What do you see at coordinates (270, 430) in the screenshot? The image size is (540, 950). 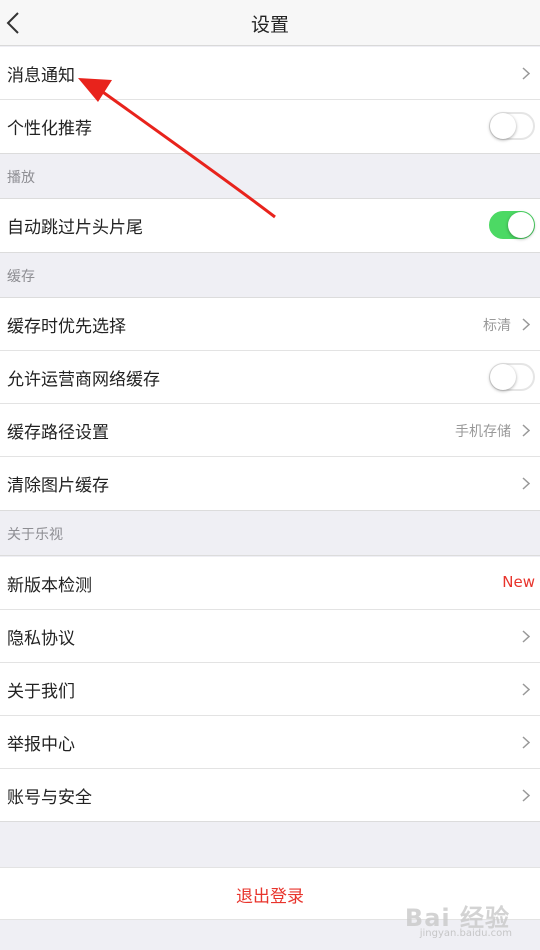 I see `row-cache-path: 缓存路径设置 手机存储` at bounding box center [270, 430].